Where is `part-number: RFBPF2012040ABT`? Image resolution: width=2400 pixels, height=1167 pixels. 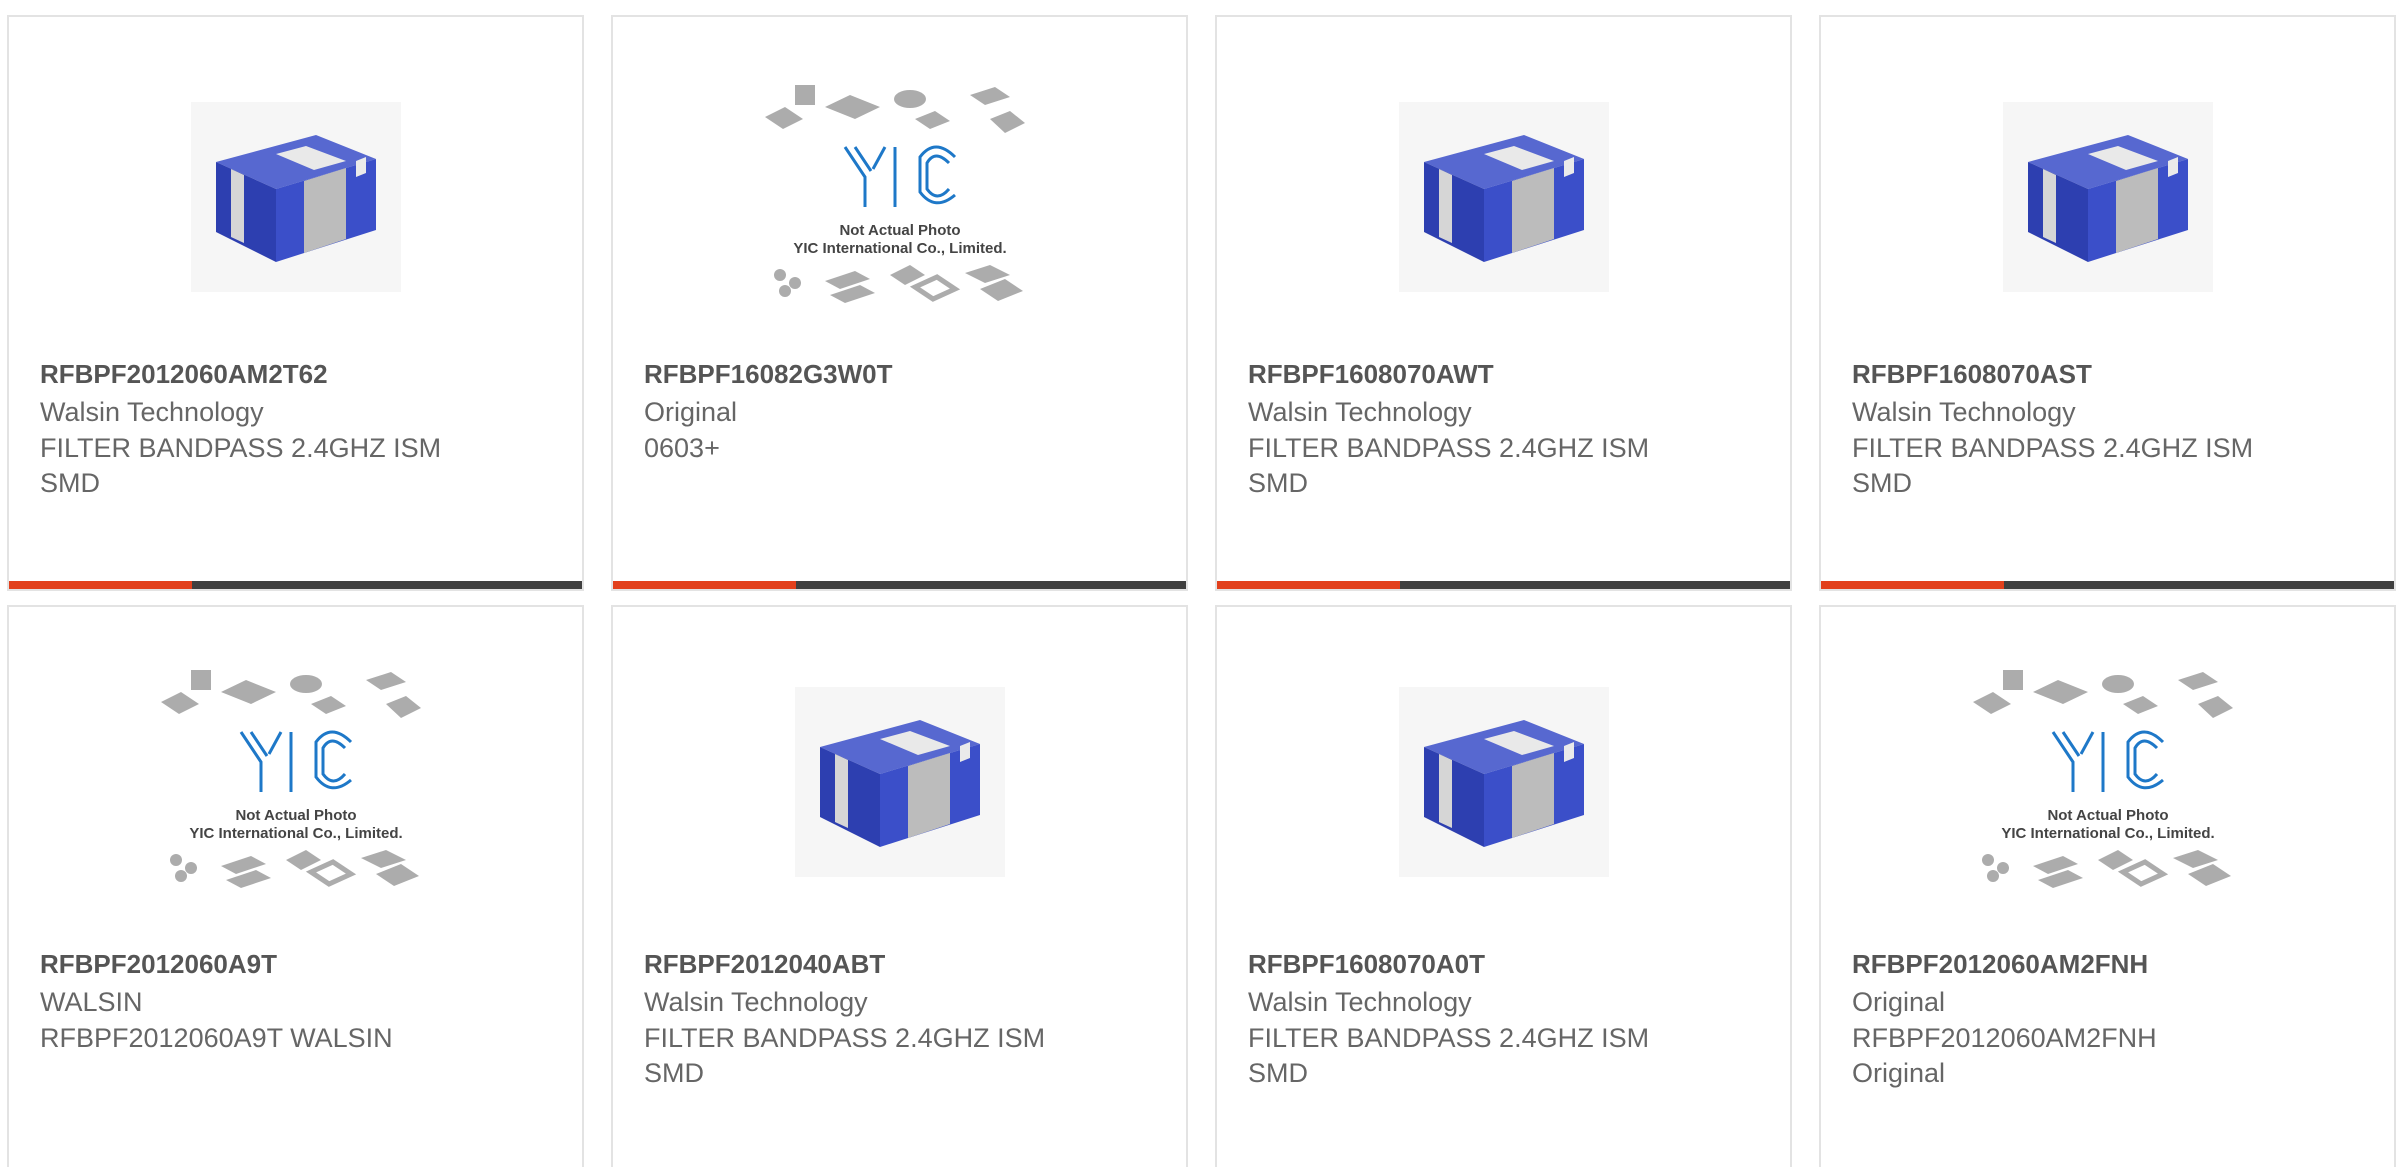 part-number: RFBPF2012040ABT is located at coordinates (764, 964).